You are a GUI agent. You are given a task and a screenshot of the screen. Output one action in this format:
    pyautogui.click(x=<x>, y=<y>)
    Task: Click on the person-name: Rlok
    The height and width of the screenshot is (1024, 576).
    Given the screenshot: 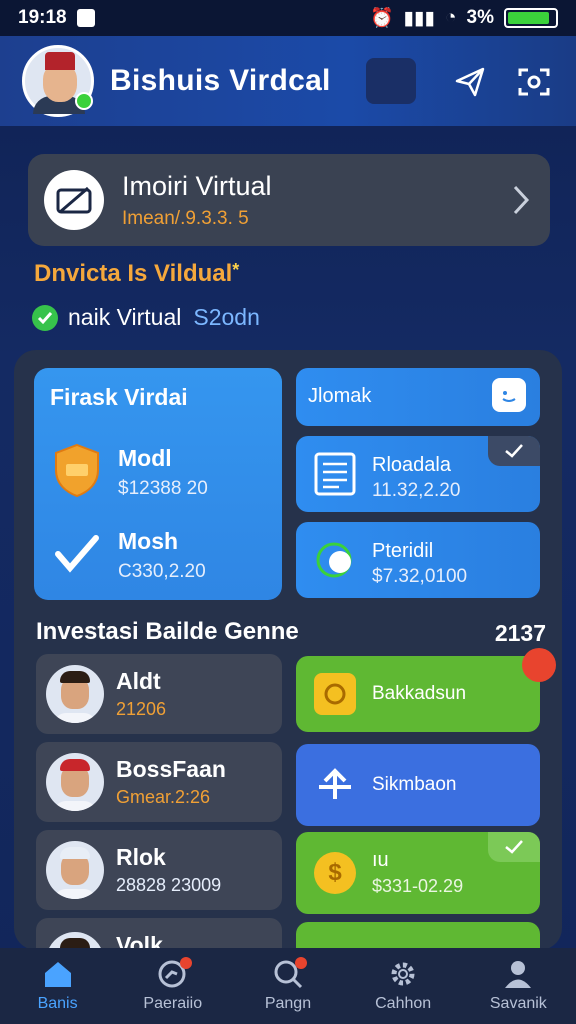 What is the action you would take?
    pyautogui.click(x=141, y=857)
    